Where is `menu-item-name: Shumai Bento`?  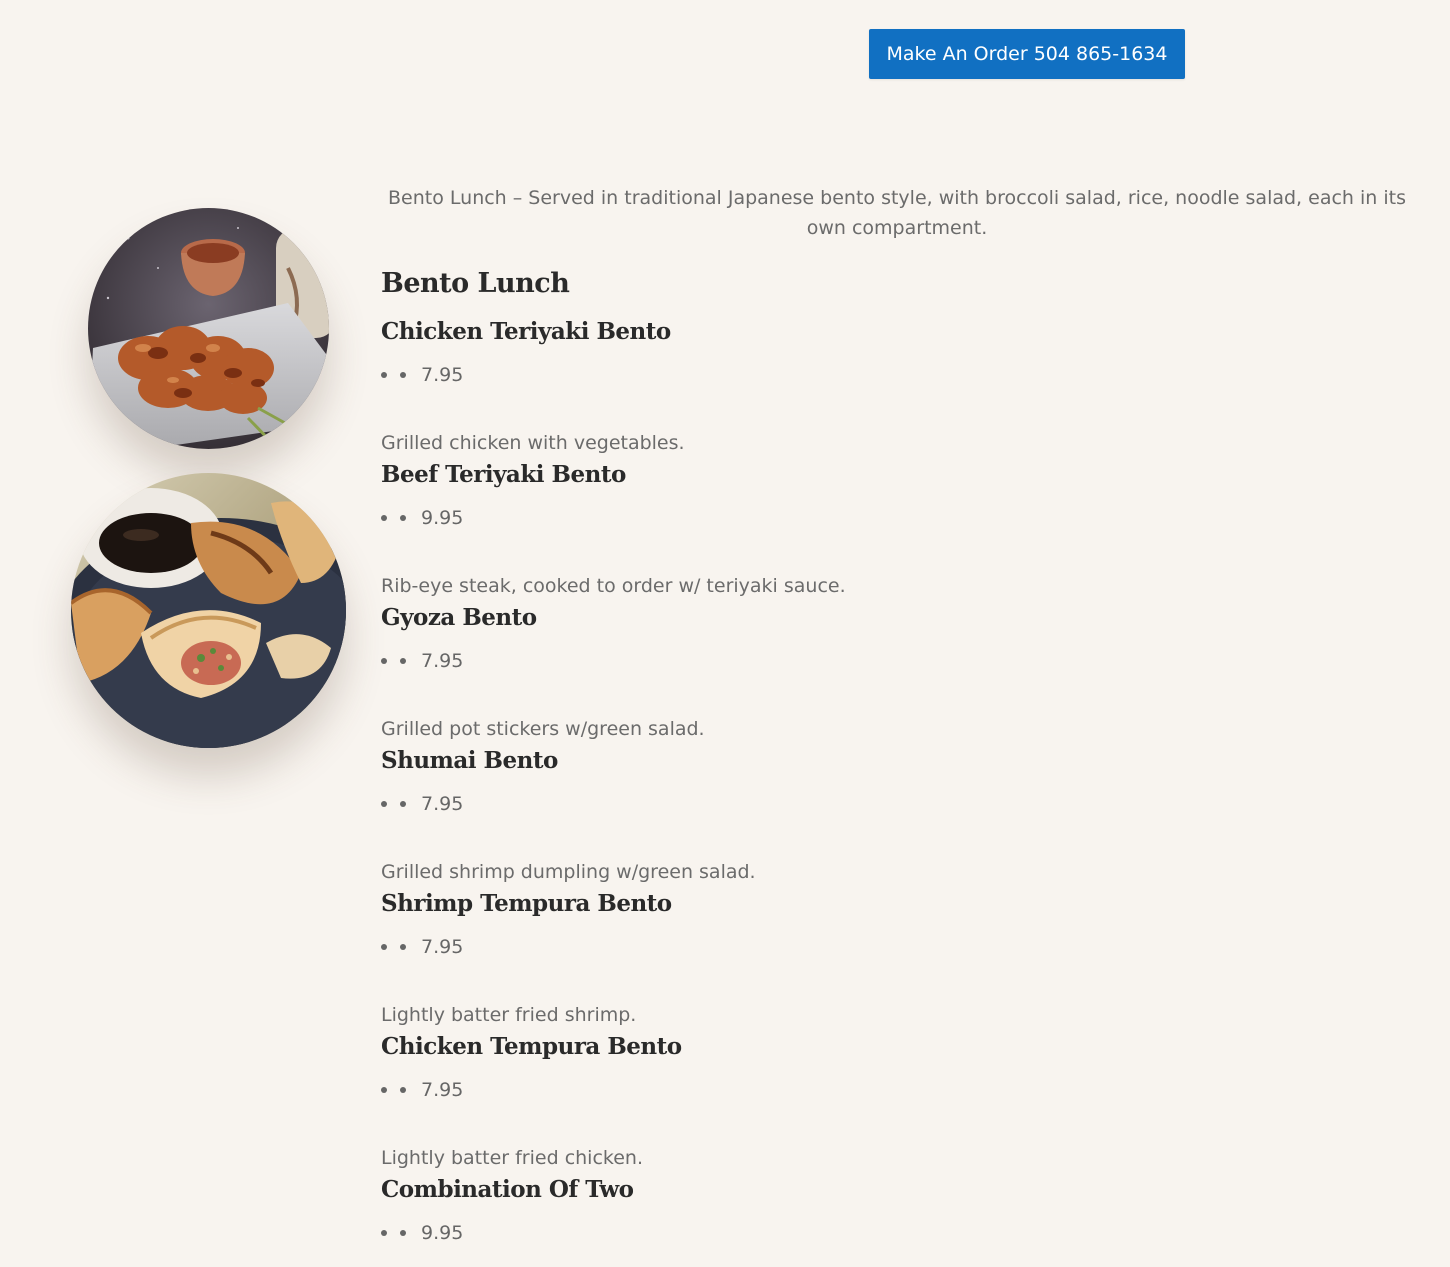 menu-item-name: Shumai Bento is located at coordinates (469, 760).